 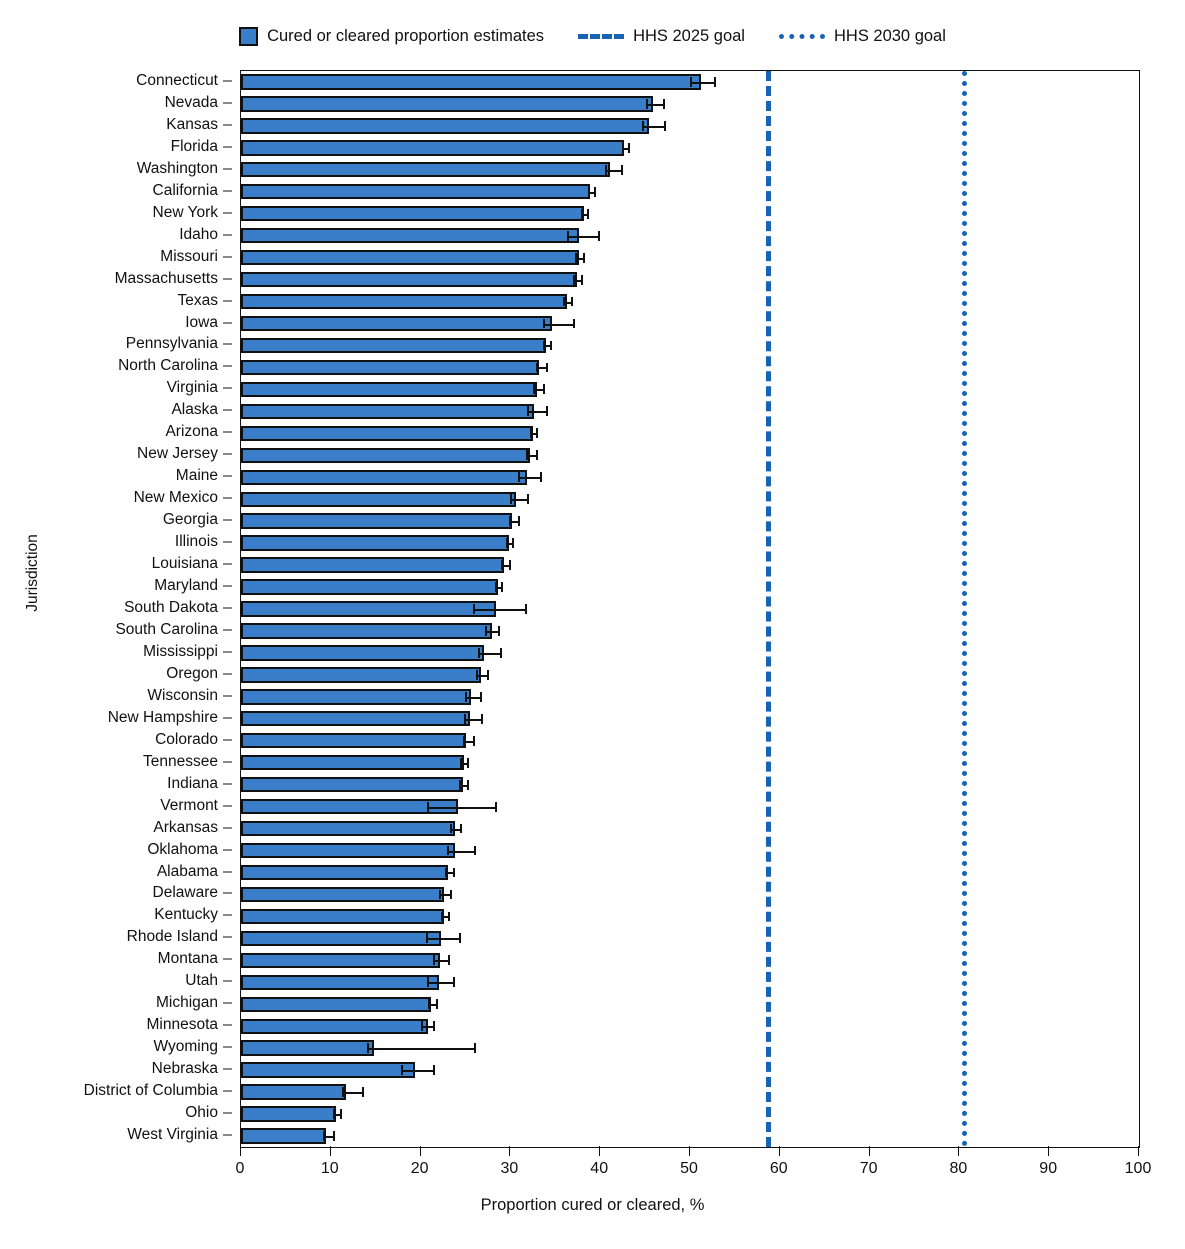 What do you see at coordinates (182, 695) in the screenshot?
I see `y-tick-label: Wisconsin` at bounding box center [182, 695].